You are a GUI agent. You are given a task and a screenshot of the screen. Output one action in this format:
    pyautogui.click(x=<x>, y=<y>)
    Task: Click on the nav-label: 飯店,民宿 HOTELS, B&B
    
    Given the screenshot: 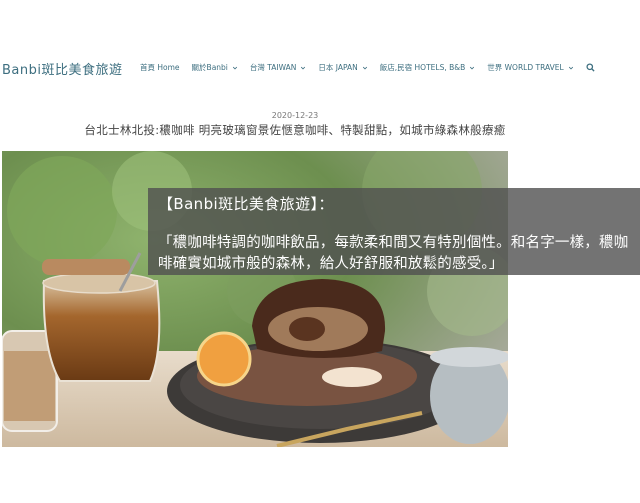 What is the action you would take?
    pyautogui.click(x=422, y=67)
    